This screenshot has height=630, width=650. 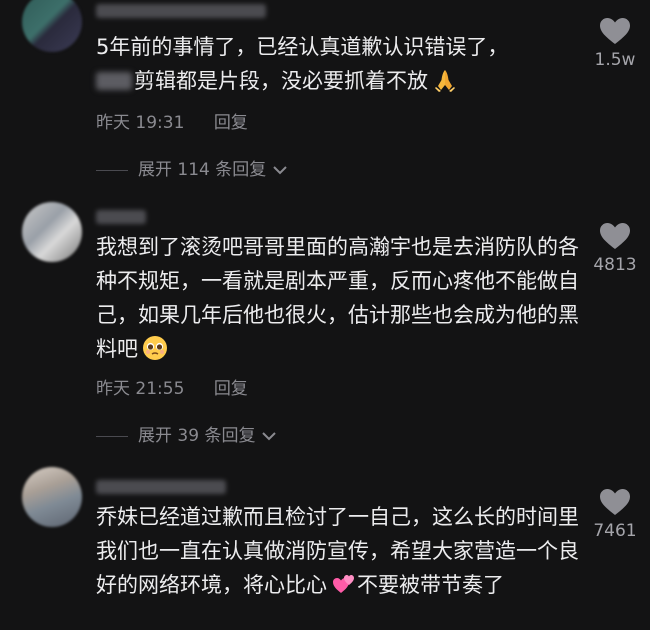 I want to click on comment-text-line2-wrap: 剪辑都是片段，没必要抓着不放, so click(x=338, y=81).